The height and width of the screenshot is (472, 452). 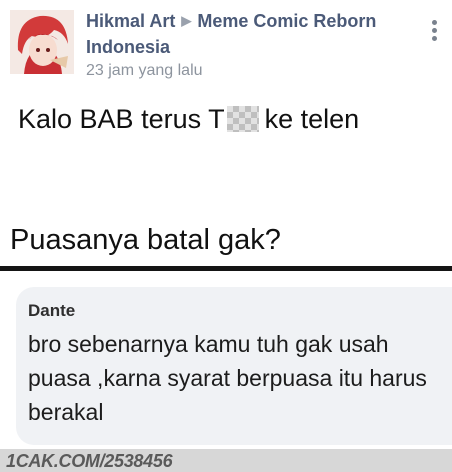 I want to click on avatar, so click(x=42, y=42).